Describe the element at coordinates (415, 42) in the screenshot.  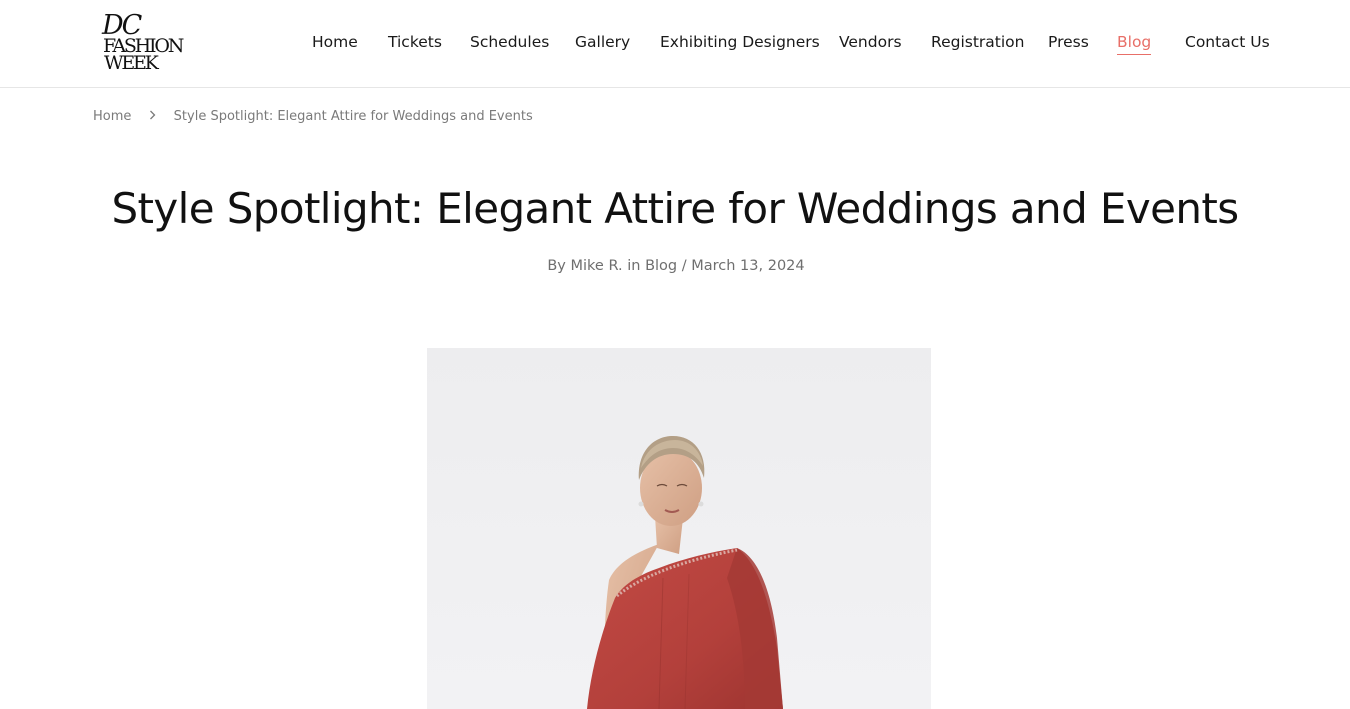
I see `nav-item-tickets: Tickets` at that location.